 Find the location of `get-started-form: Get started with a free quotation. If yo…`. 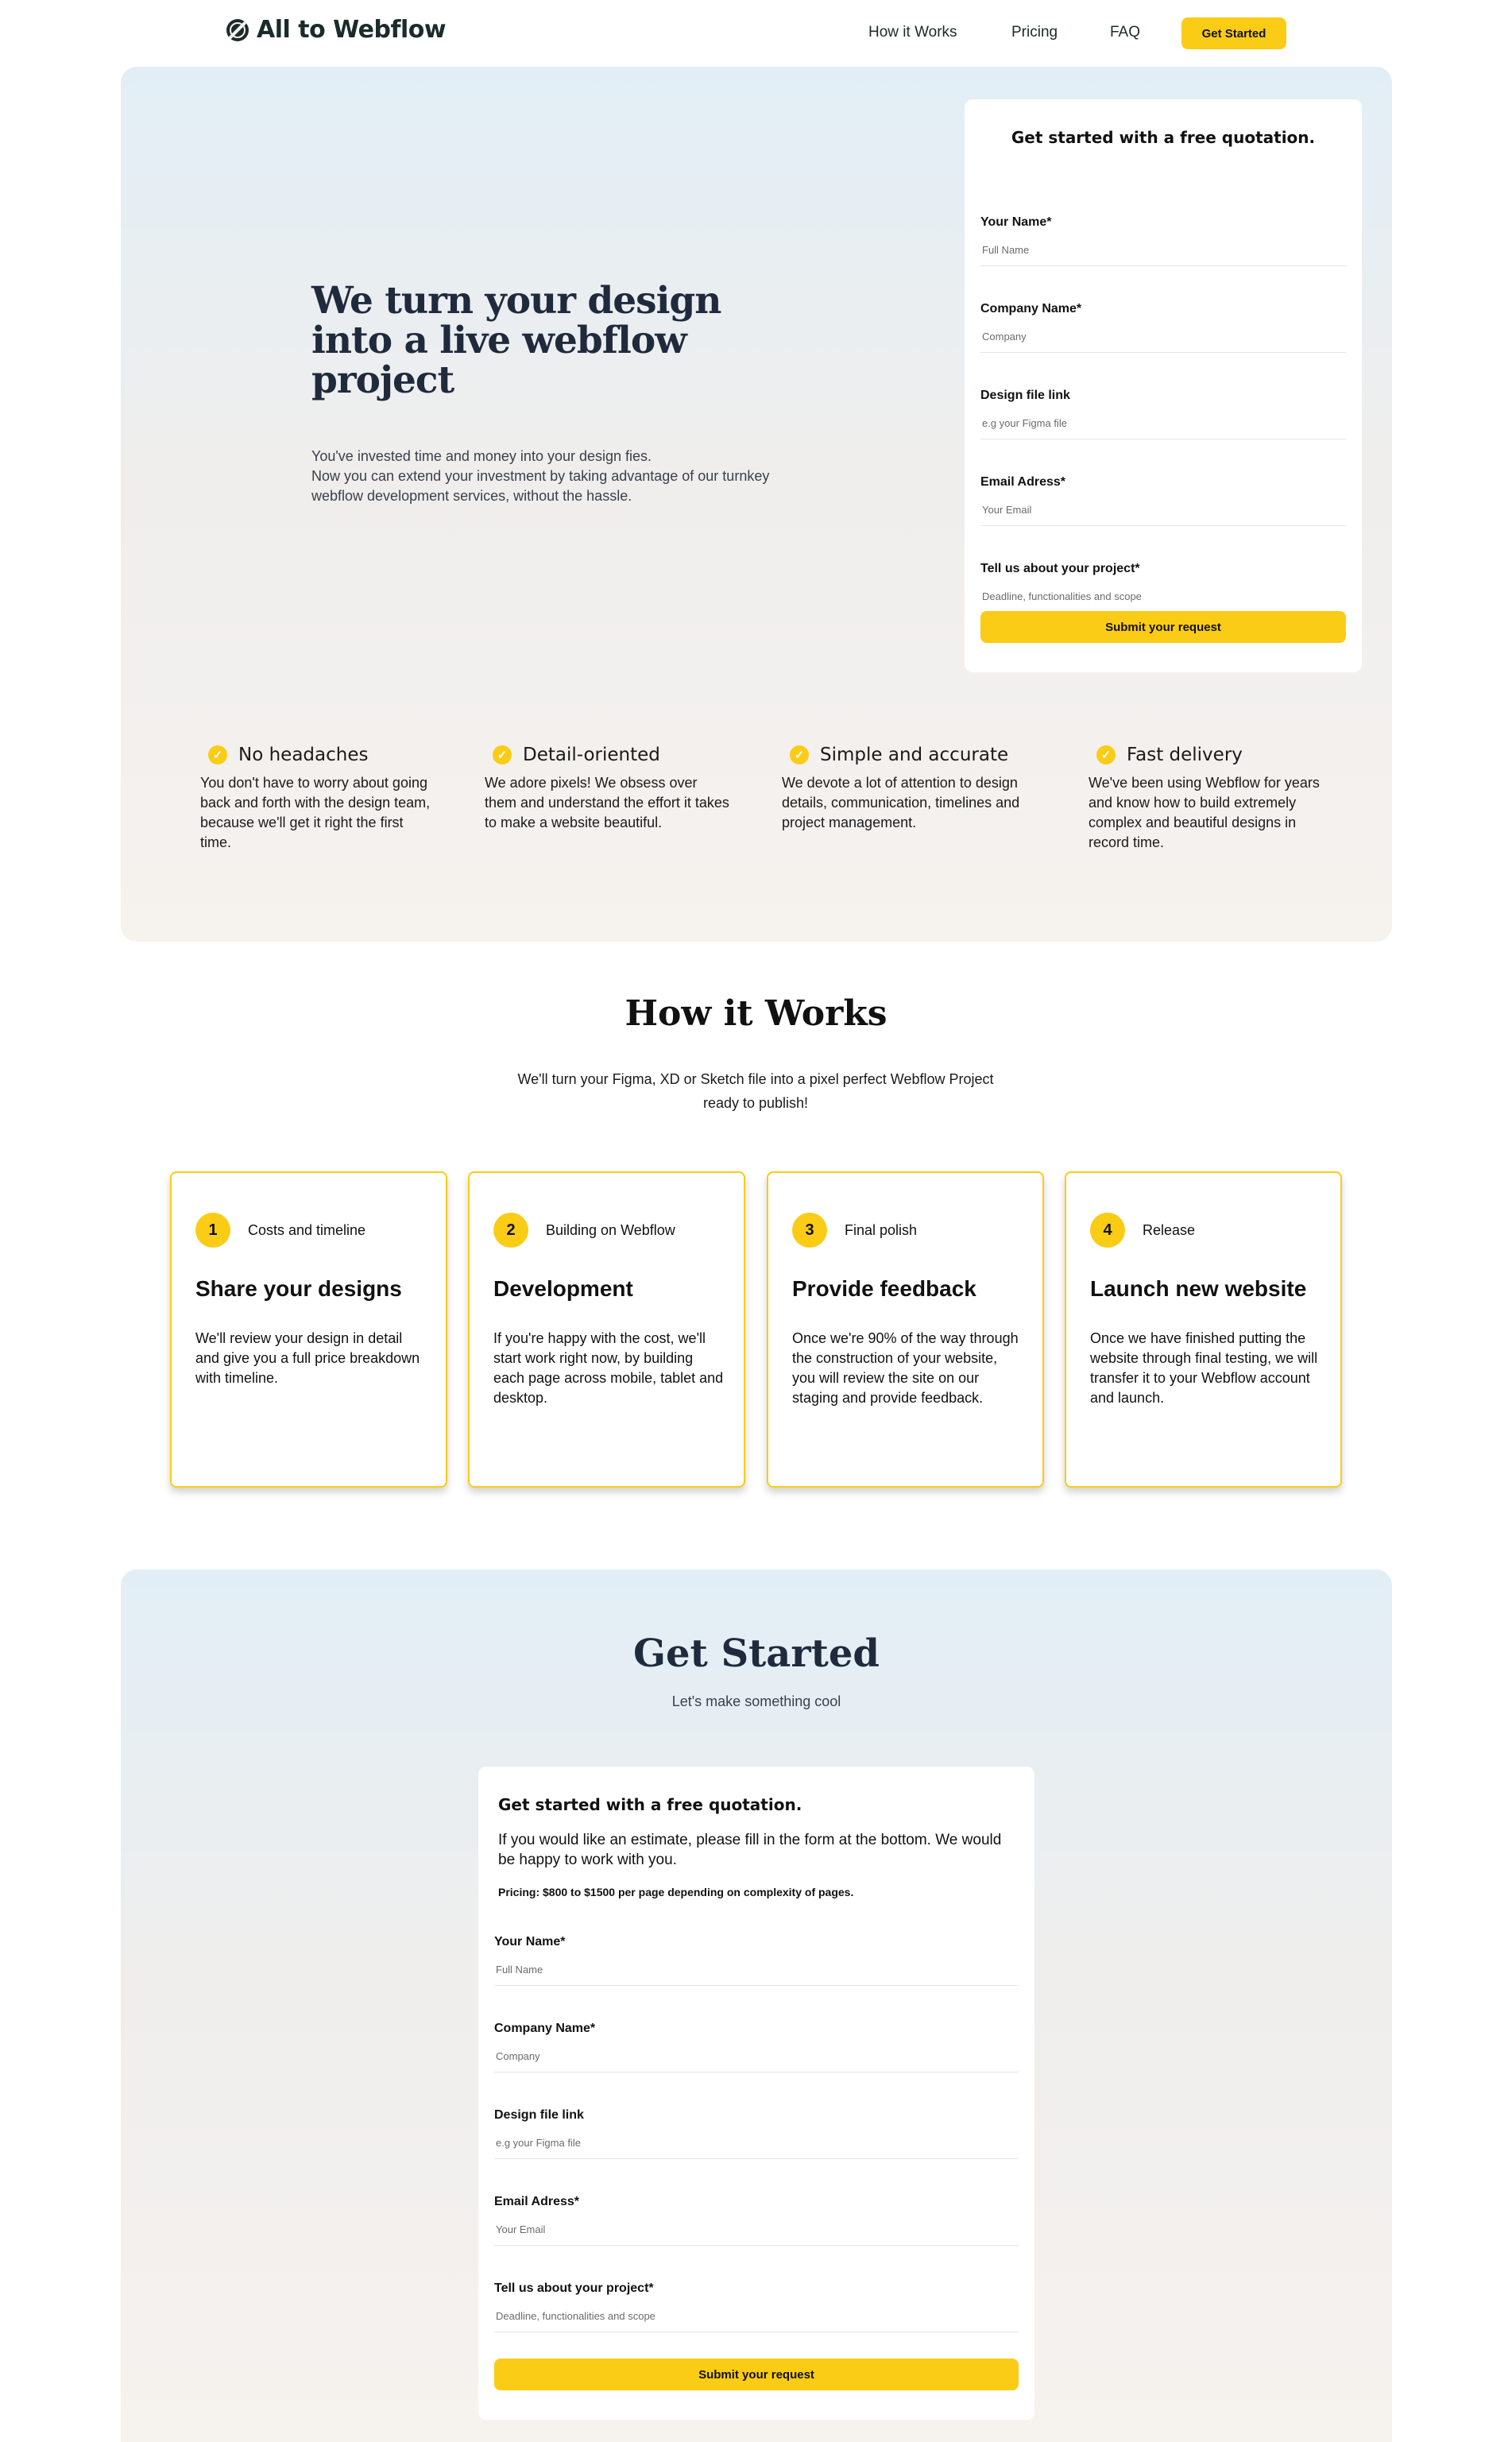

get-started-form: Get started with a free quotation. If yo… is located at coordinates (756, 2093).